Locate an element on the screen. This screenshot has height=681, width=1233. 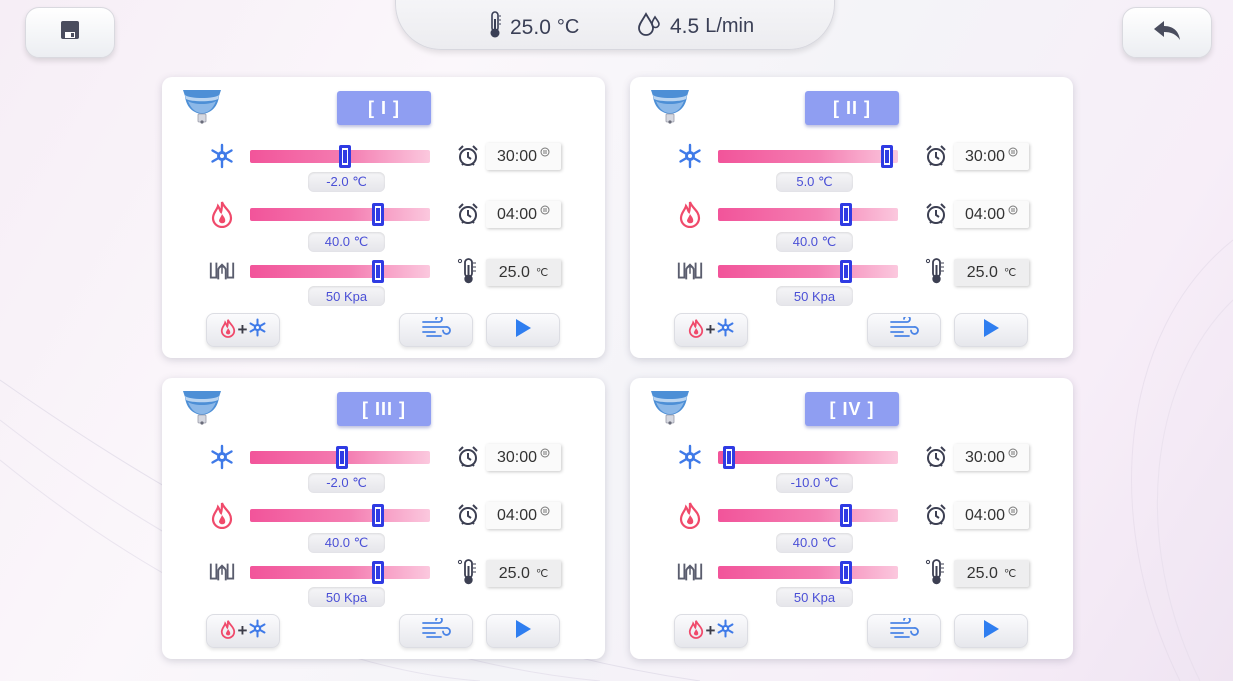
back-arrow-icon is located at coordinates (1167, 32).